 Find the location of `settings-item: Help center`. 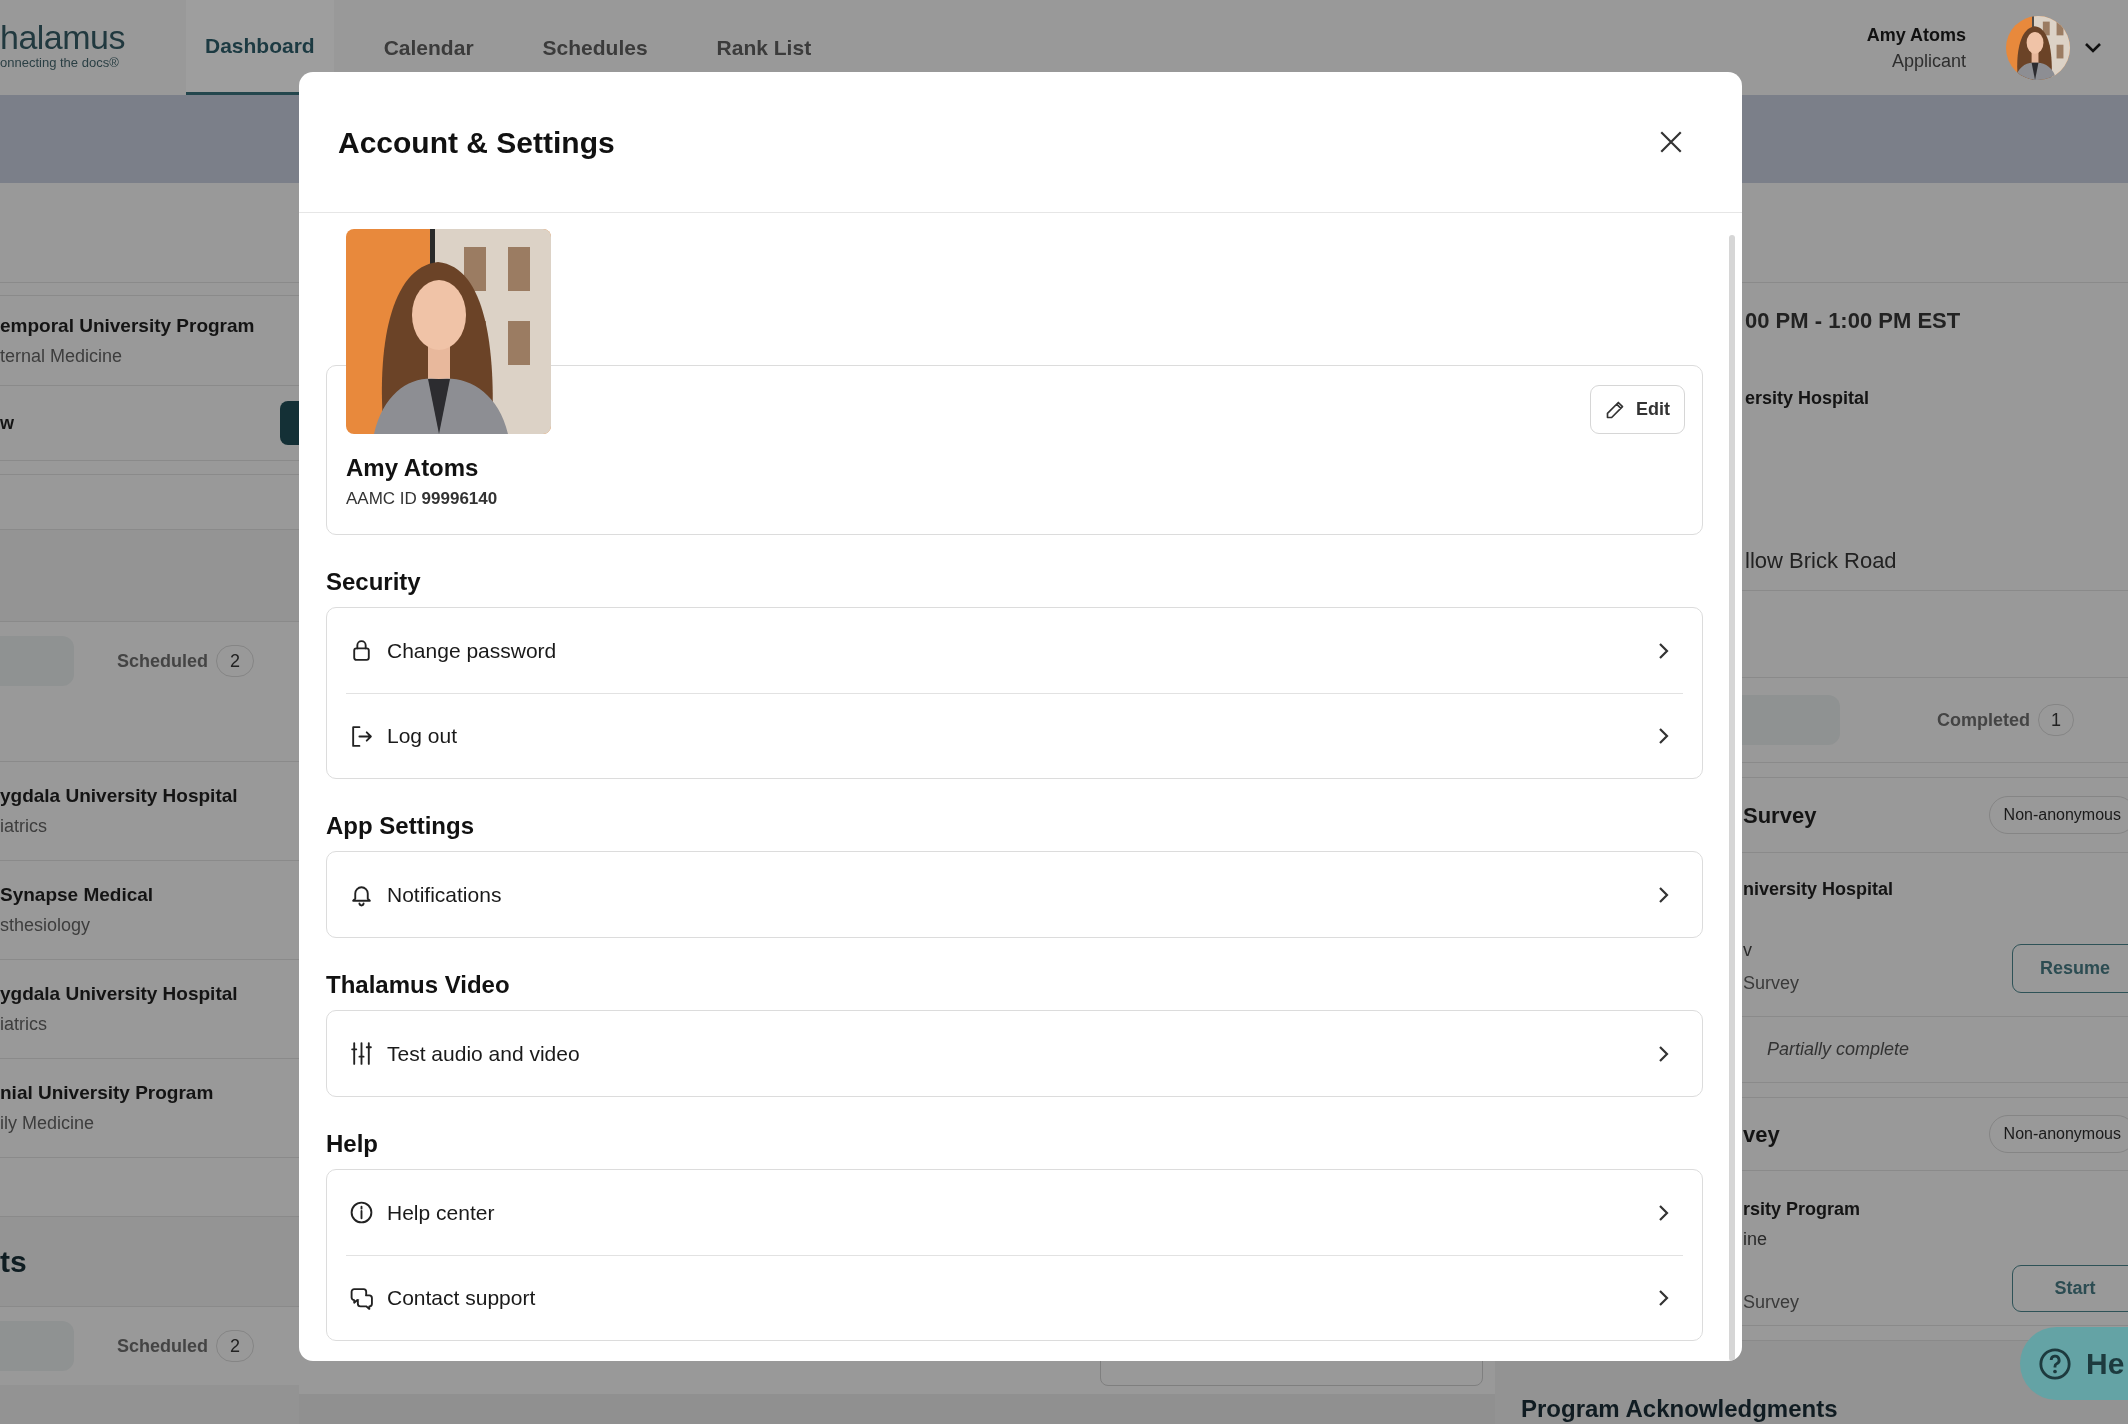

settings-item: Help center is located at coordinates (1014, 1212).